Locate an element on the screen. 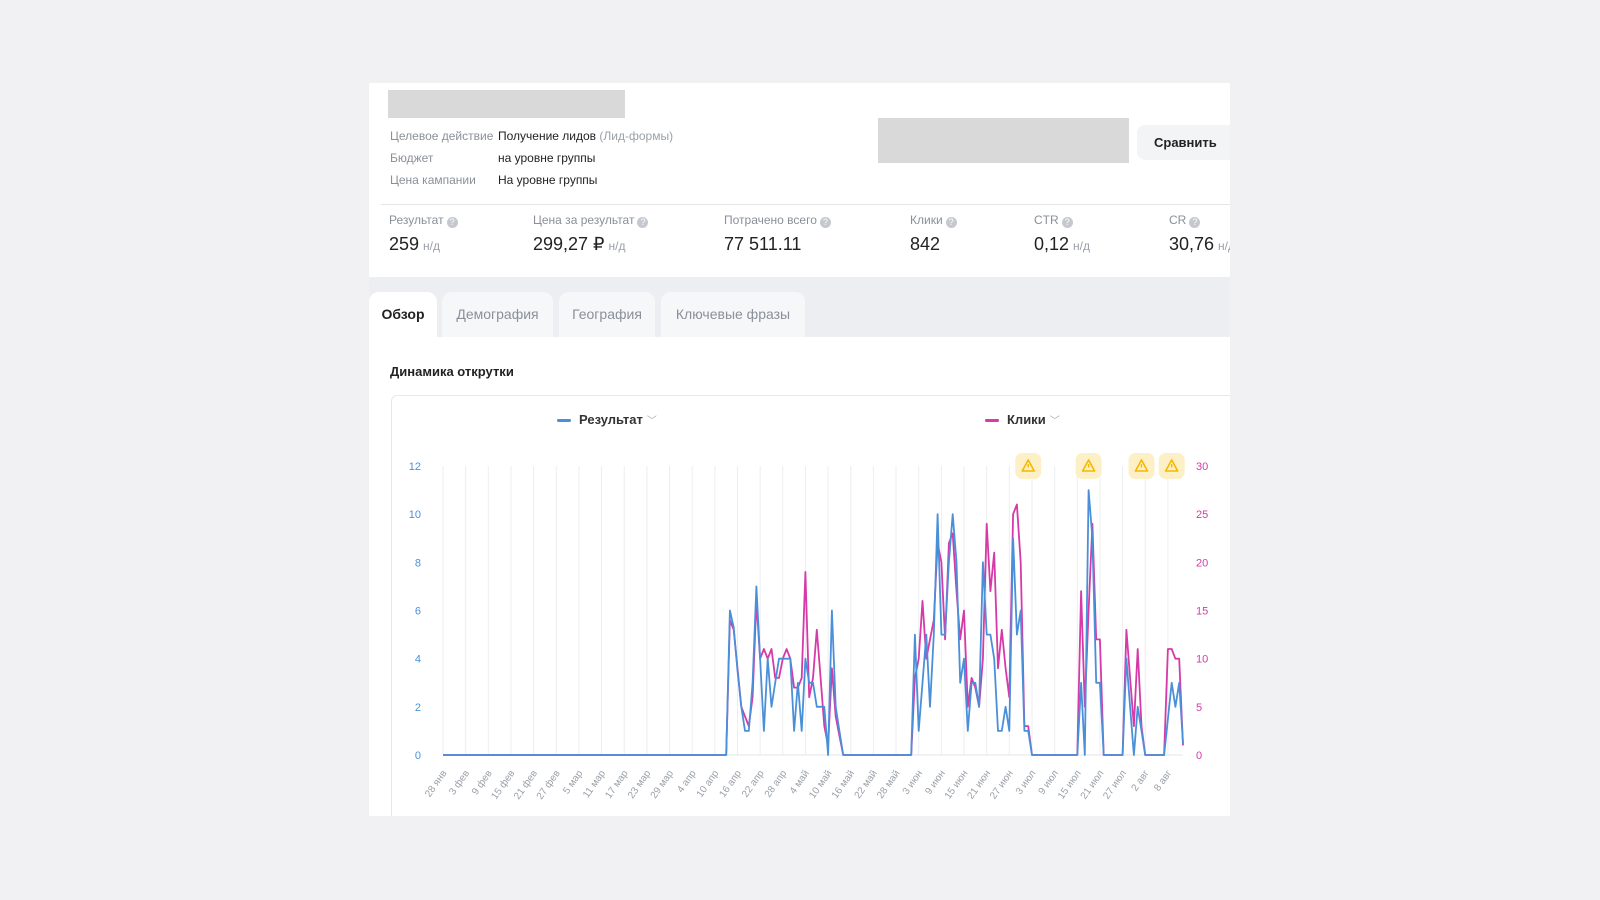 The width and height of the screenshot is (1600, 900). campaign-price-value: На уровне группы is located at coordinates (548, 180).